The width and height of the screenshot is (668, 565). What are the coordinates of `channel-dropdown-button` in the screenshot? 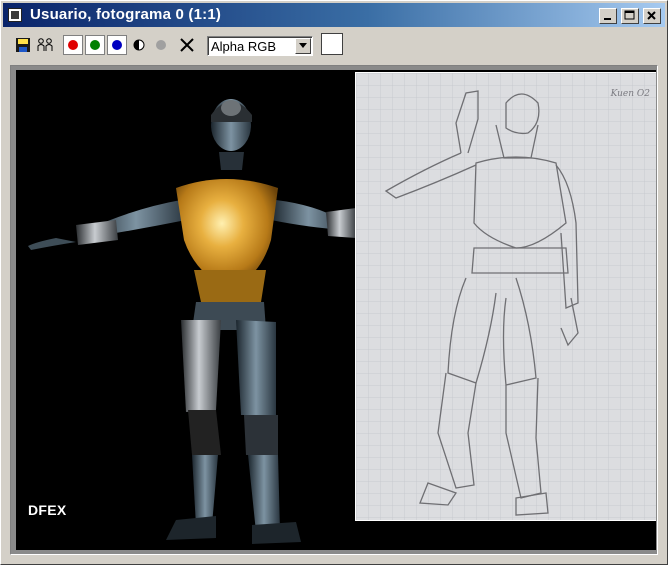 It's located at (303, 46).